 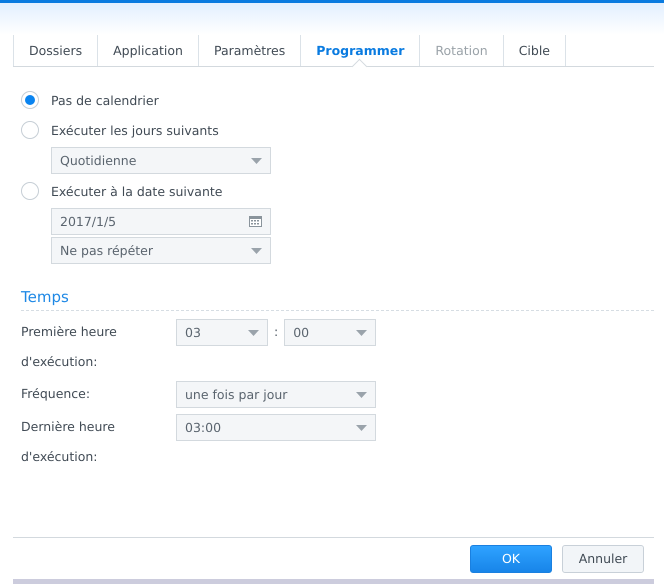 What do you see at coordinates (360, 50) in the screenshot?
I see `tab: Programmer` at bounding box center [360, 50].